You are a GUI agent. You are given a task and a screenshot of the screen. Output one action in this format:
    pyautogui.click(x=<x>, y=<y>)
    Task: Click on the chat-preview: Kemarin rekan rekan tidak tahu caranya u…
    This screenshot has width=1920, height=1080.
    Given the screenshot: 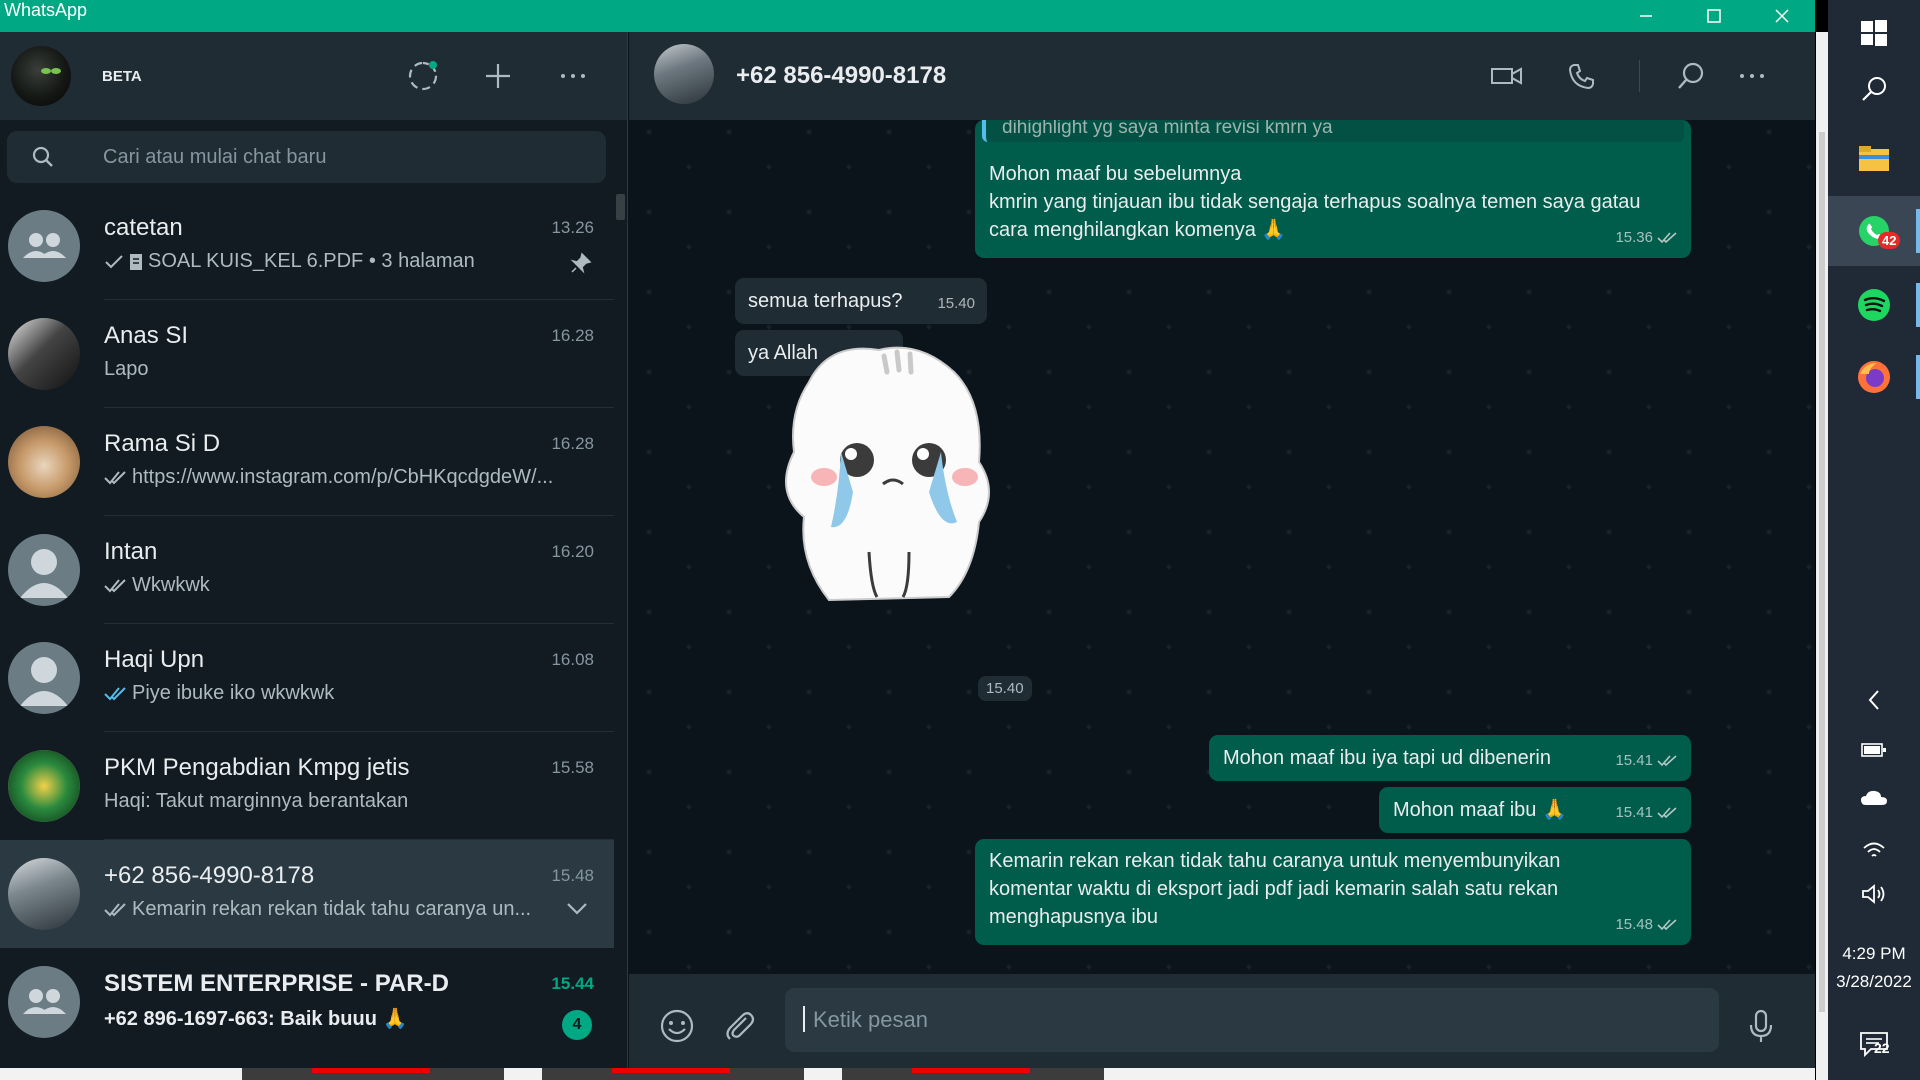 What is the action you would take?
    pyautogui.click(x=324, y=909)
    